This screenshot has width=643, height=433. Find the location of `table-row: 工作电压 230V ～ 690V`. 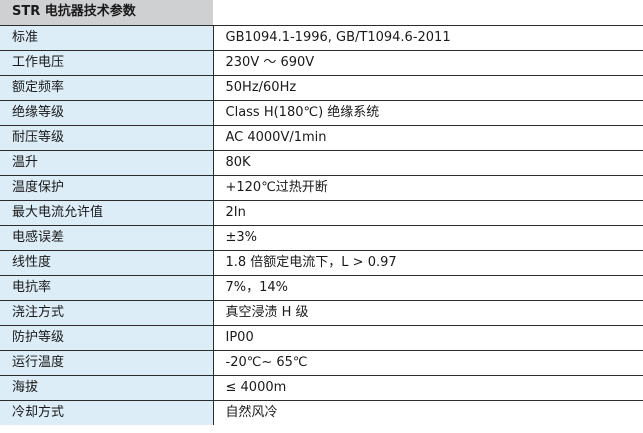

table-row: 工作电压 230V ～ 690V is located at coordinates (321, 63).